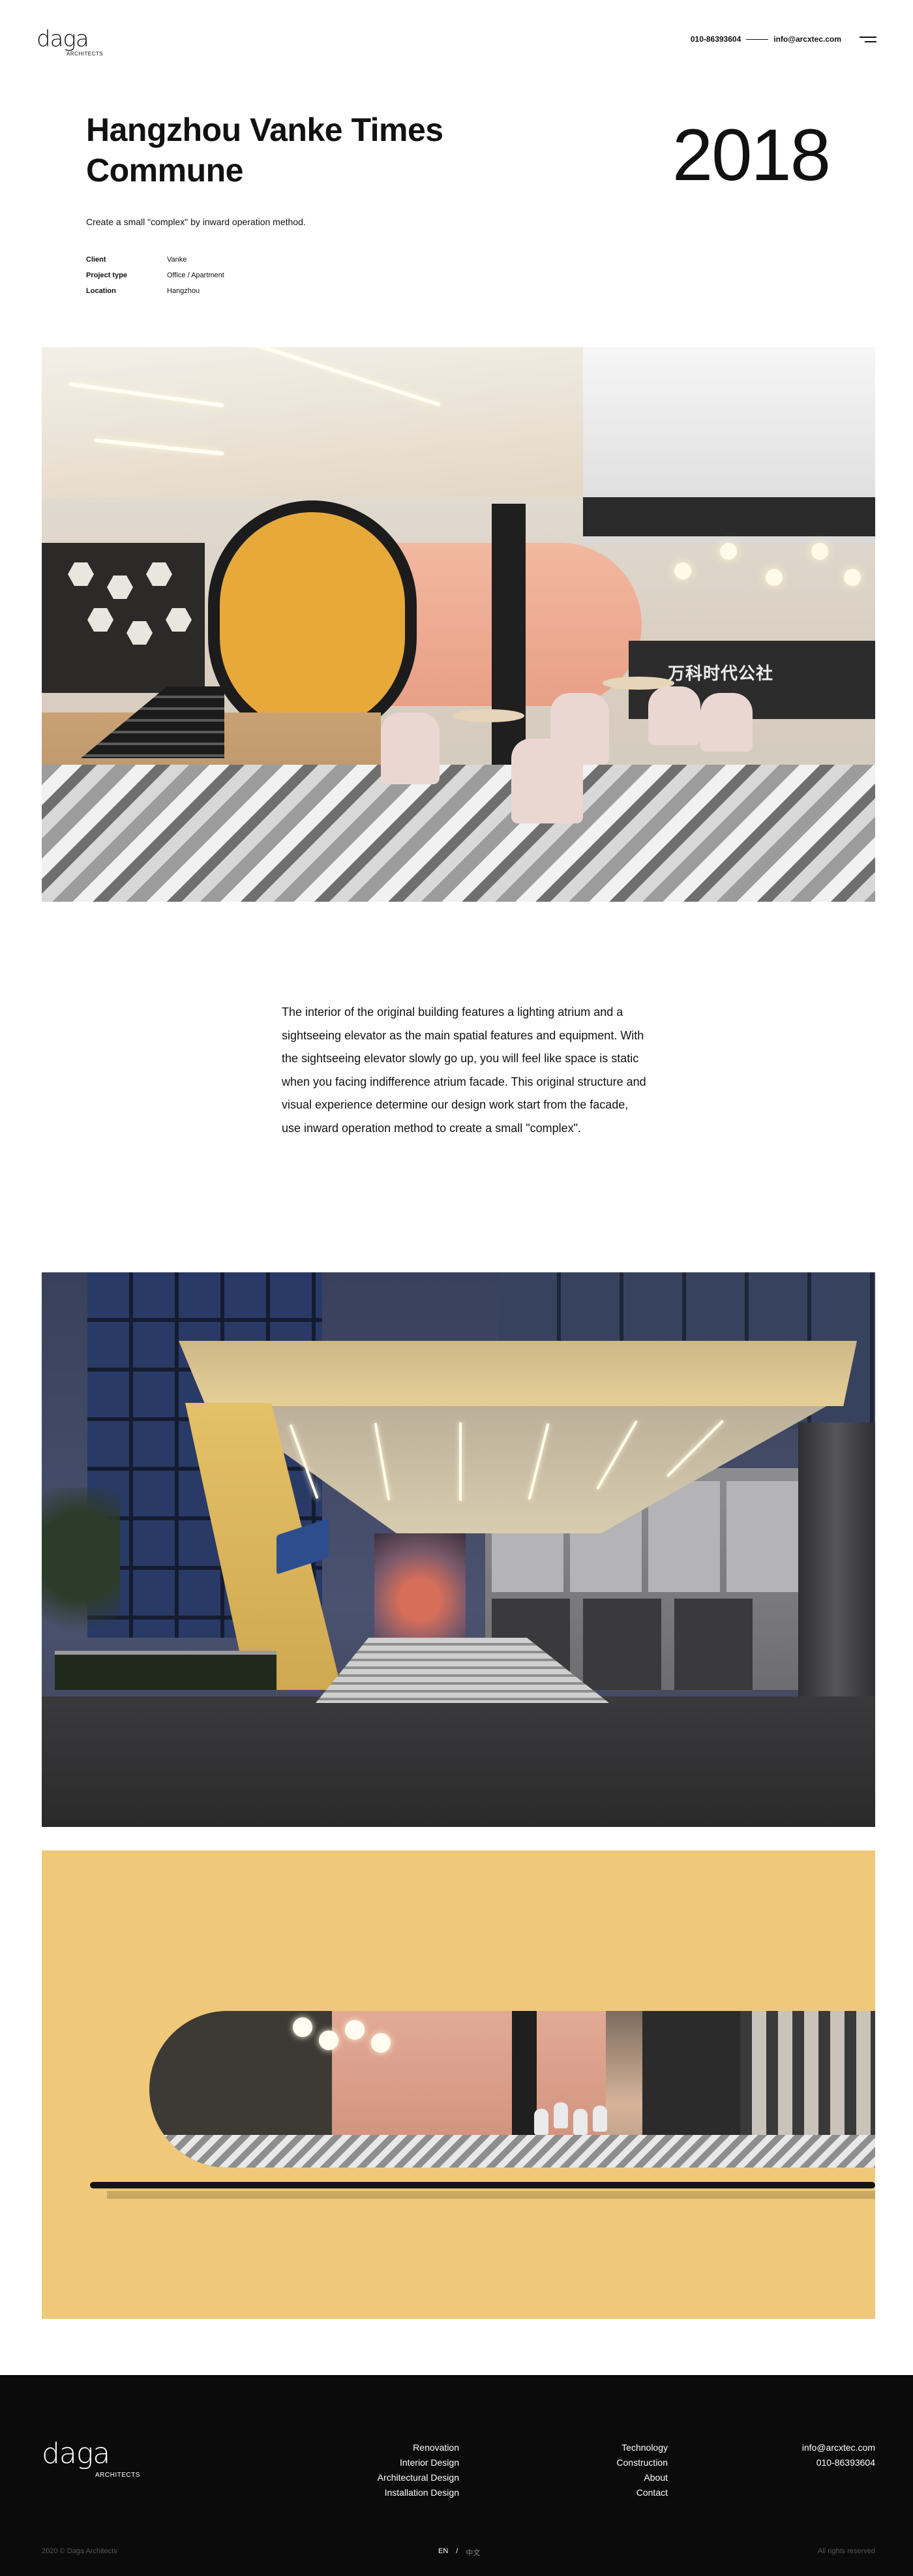 The width and height of the screenshot is (913, 2576). I want to click on header-contact: 010-86393604 info@arcxtec.com, so click(766, 39).